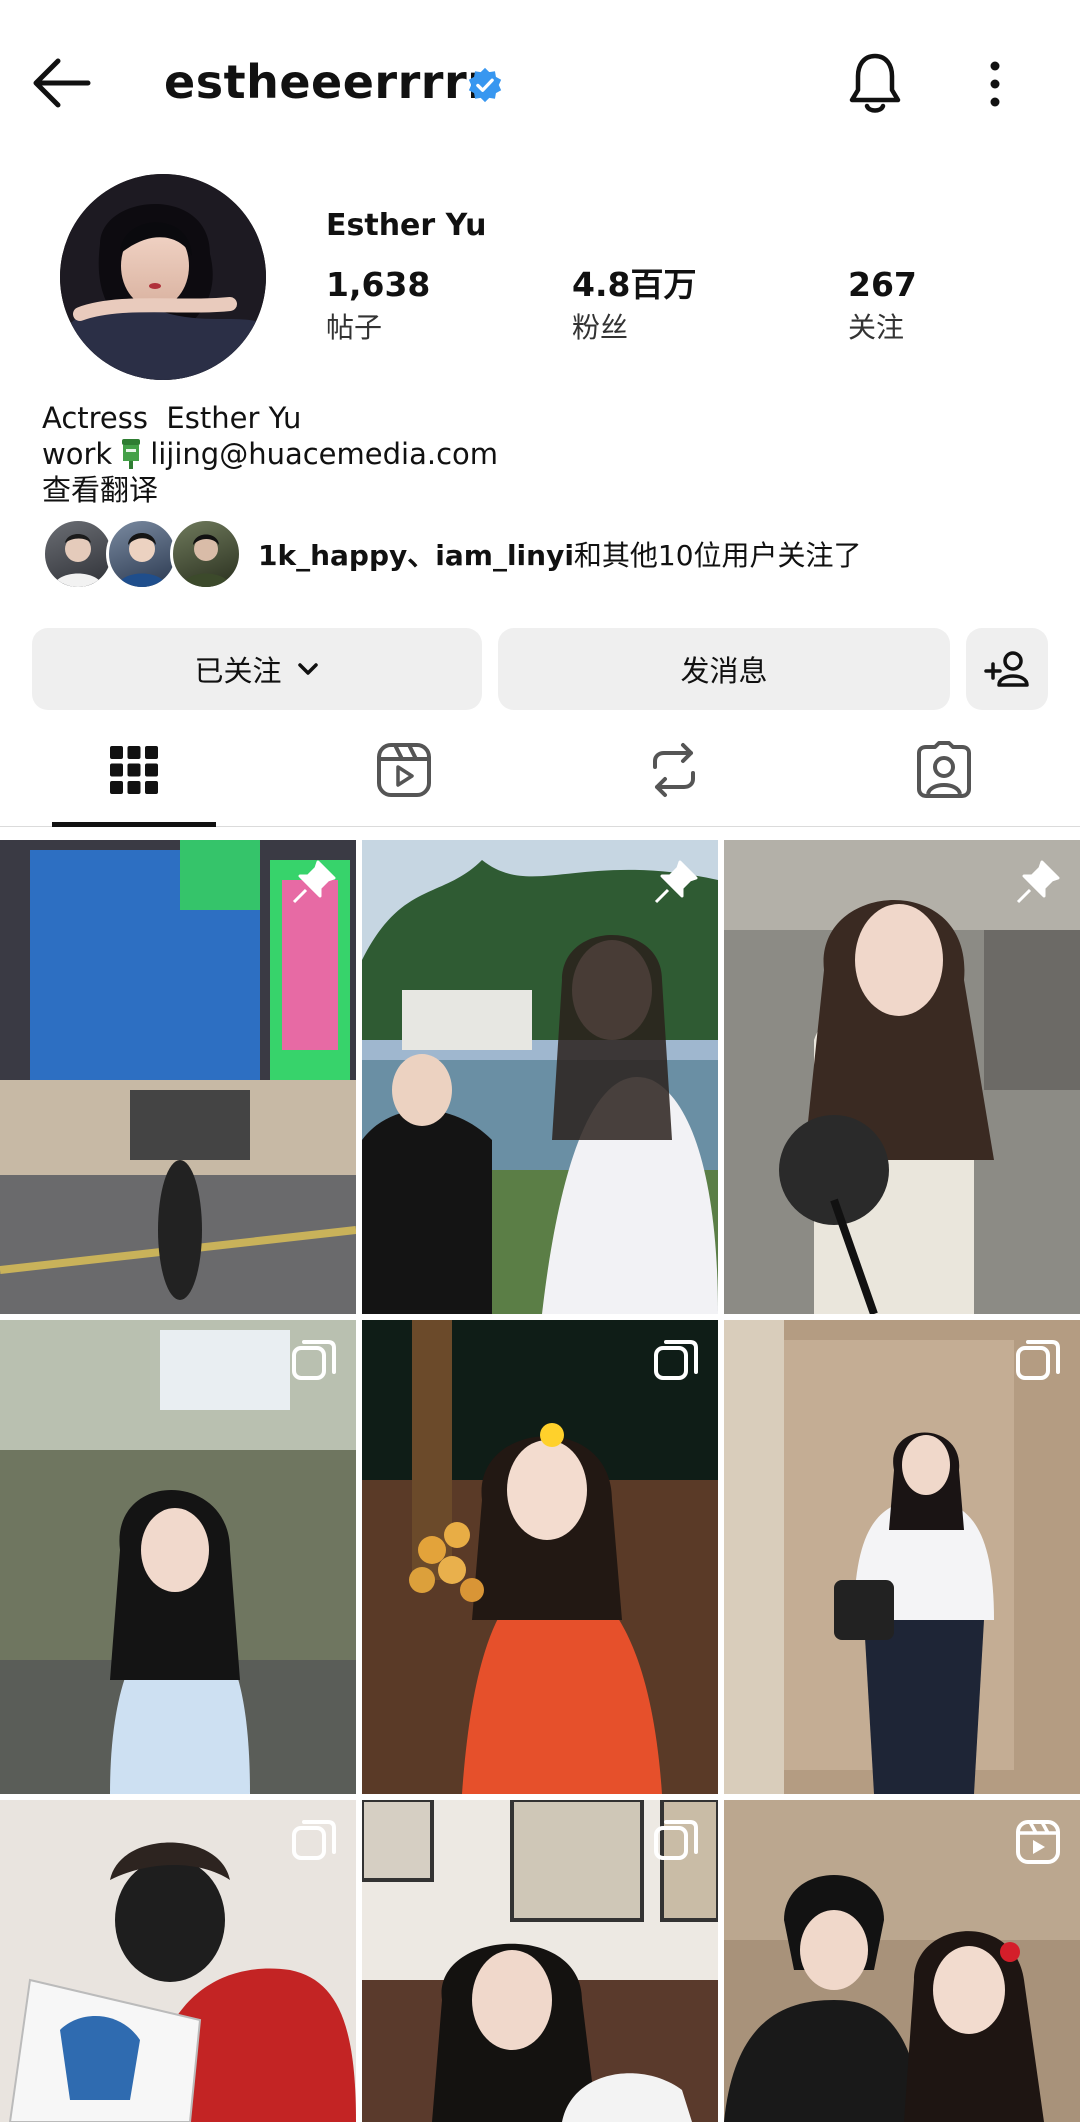  I want to click on suggest-users-button, so click(1007, 669).